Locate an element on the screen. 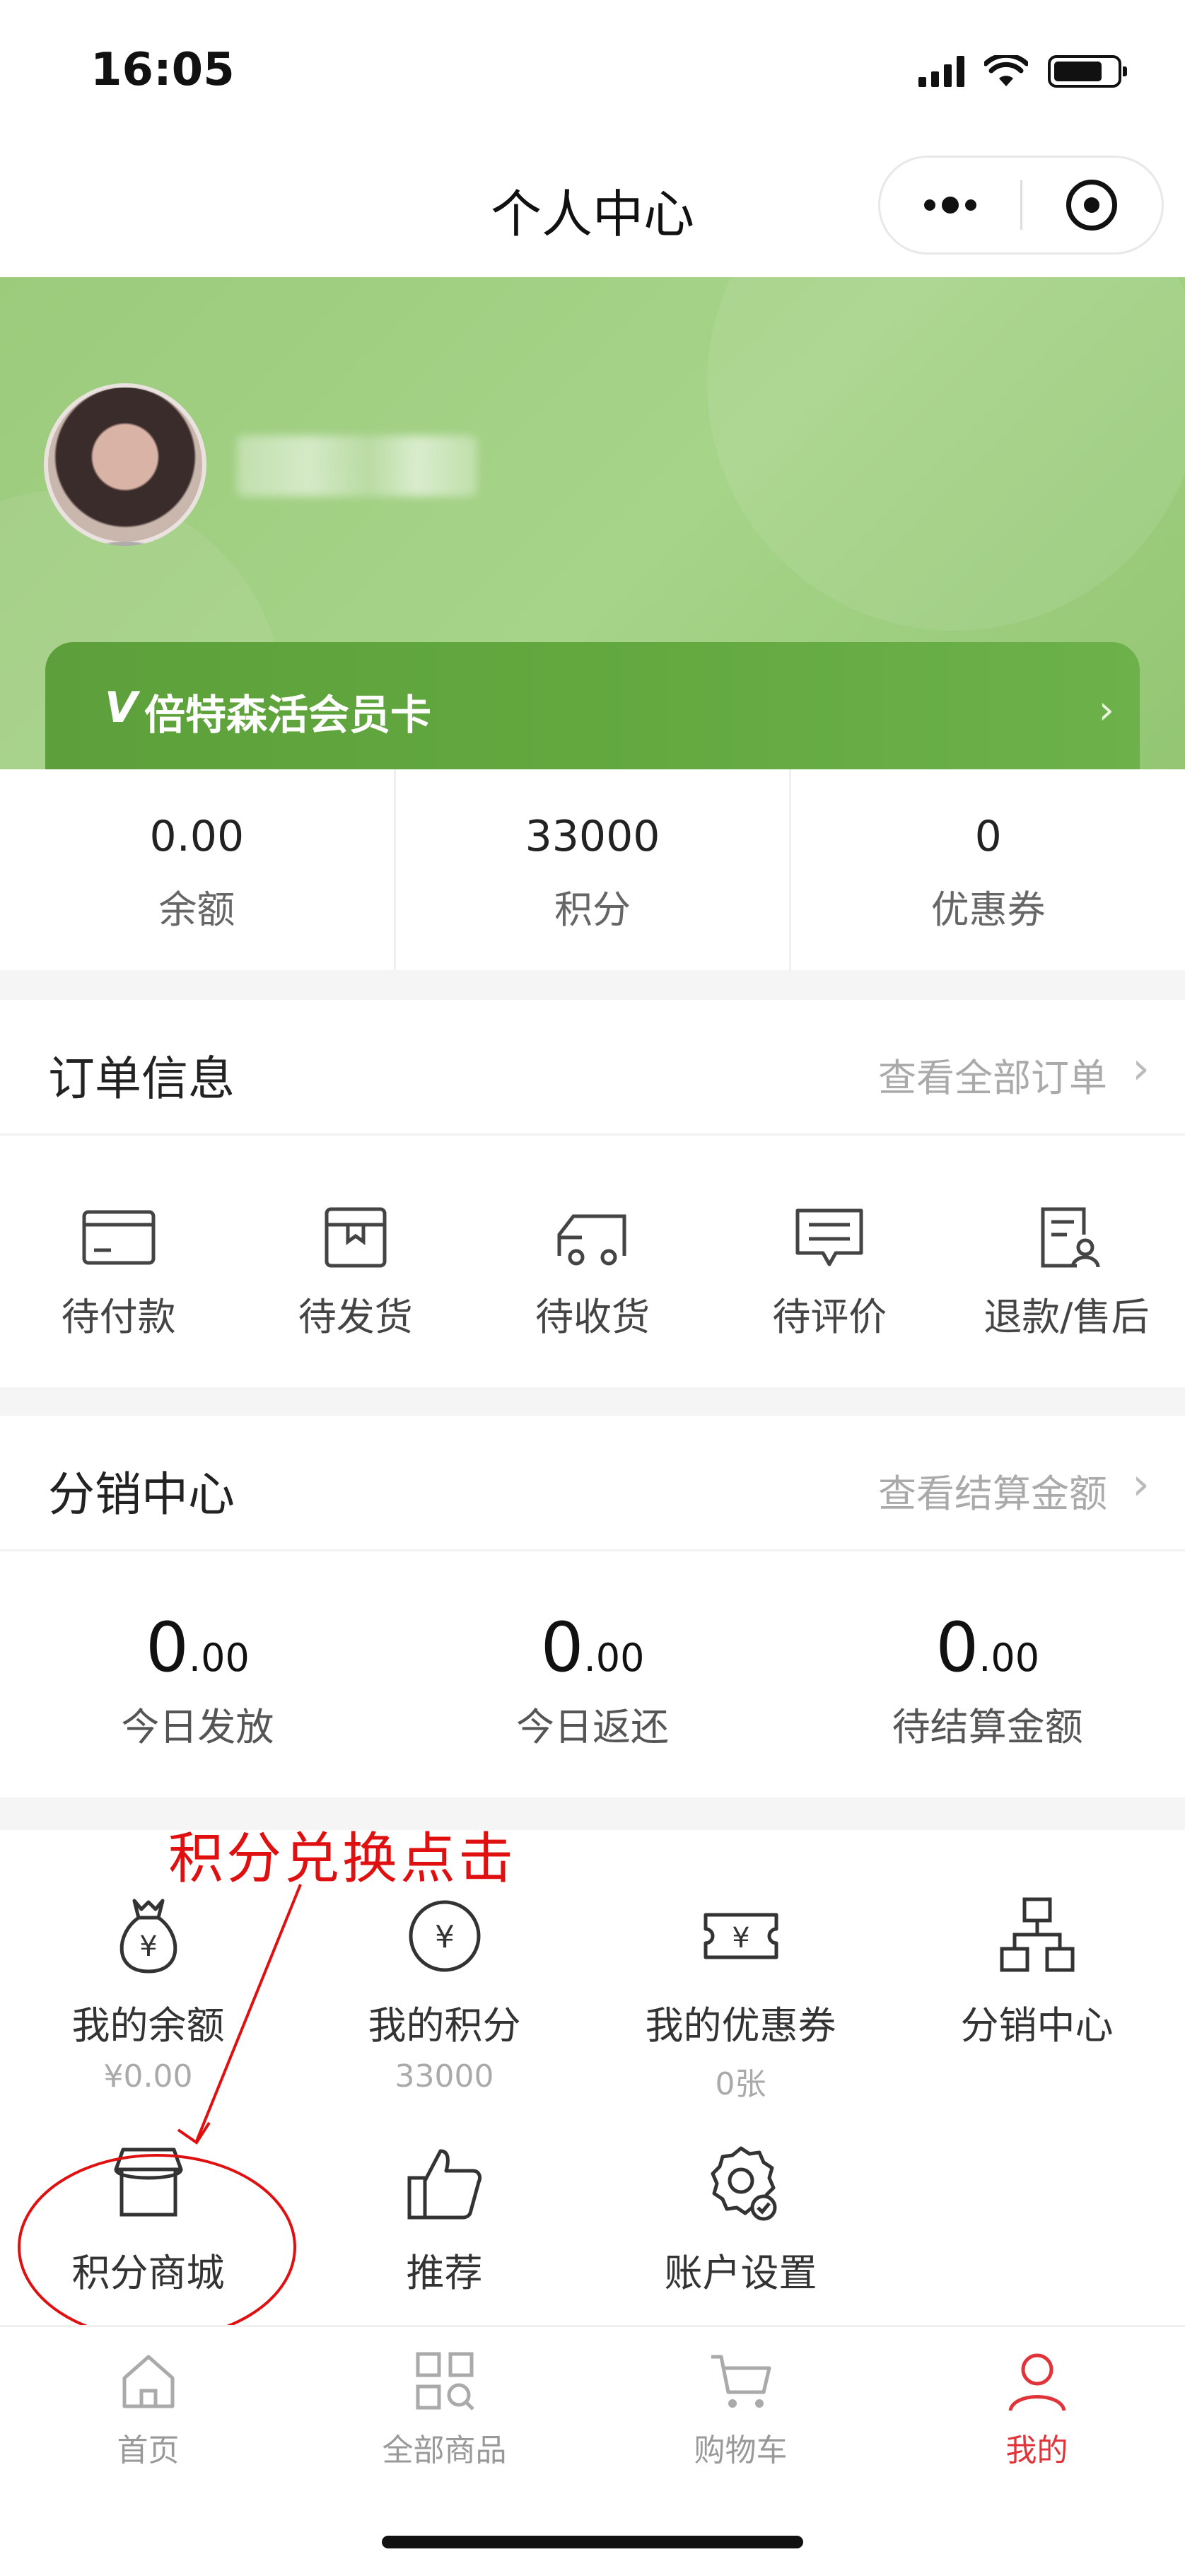 This screenshot has width=1185, height=2576. tab-label: 首页 is located at coordinates (148, 2450).